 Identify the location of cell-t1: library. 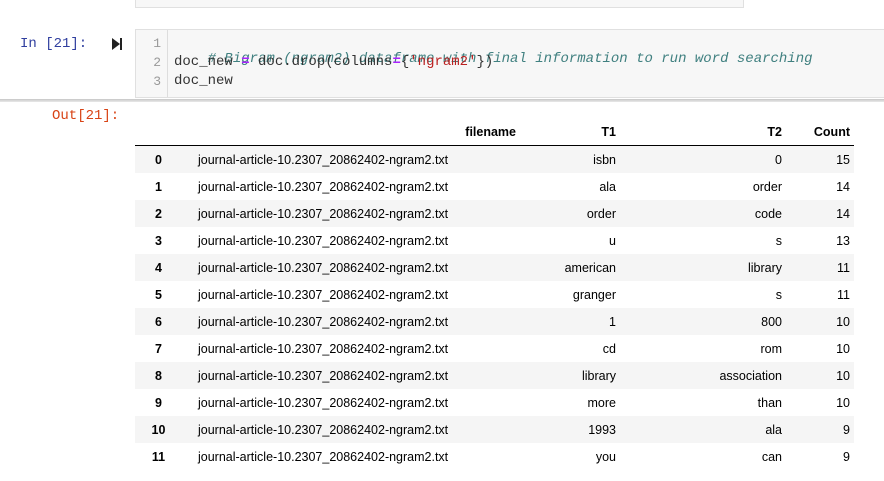
(598, 375).